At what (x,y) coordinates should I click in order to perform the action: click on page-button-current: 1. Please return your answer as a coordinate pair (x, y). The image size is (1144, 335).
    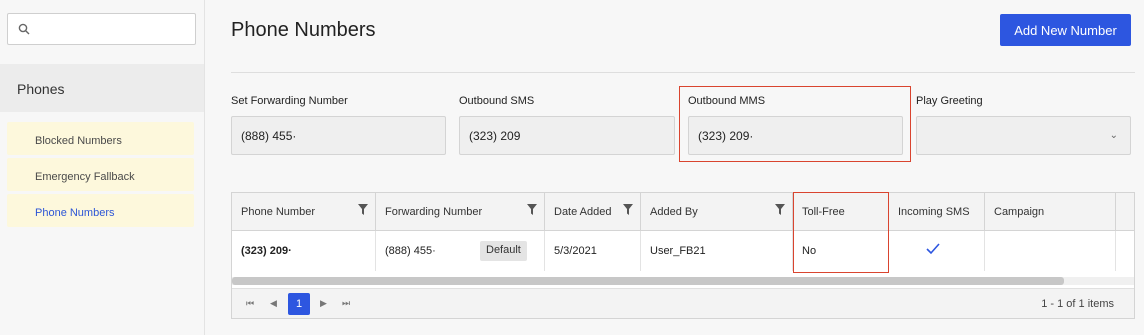
    Looking at the image, I should click on (299, 304).